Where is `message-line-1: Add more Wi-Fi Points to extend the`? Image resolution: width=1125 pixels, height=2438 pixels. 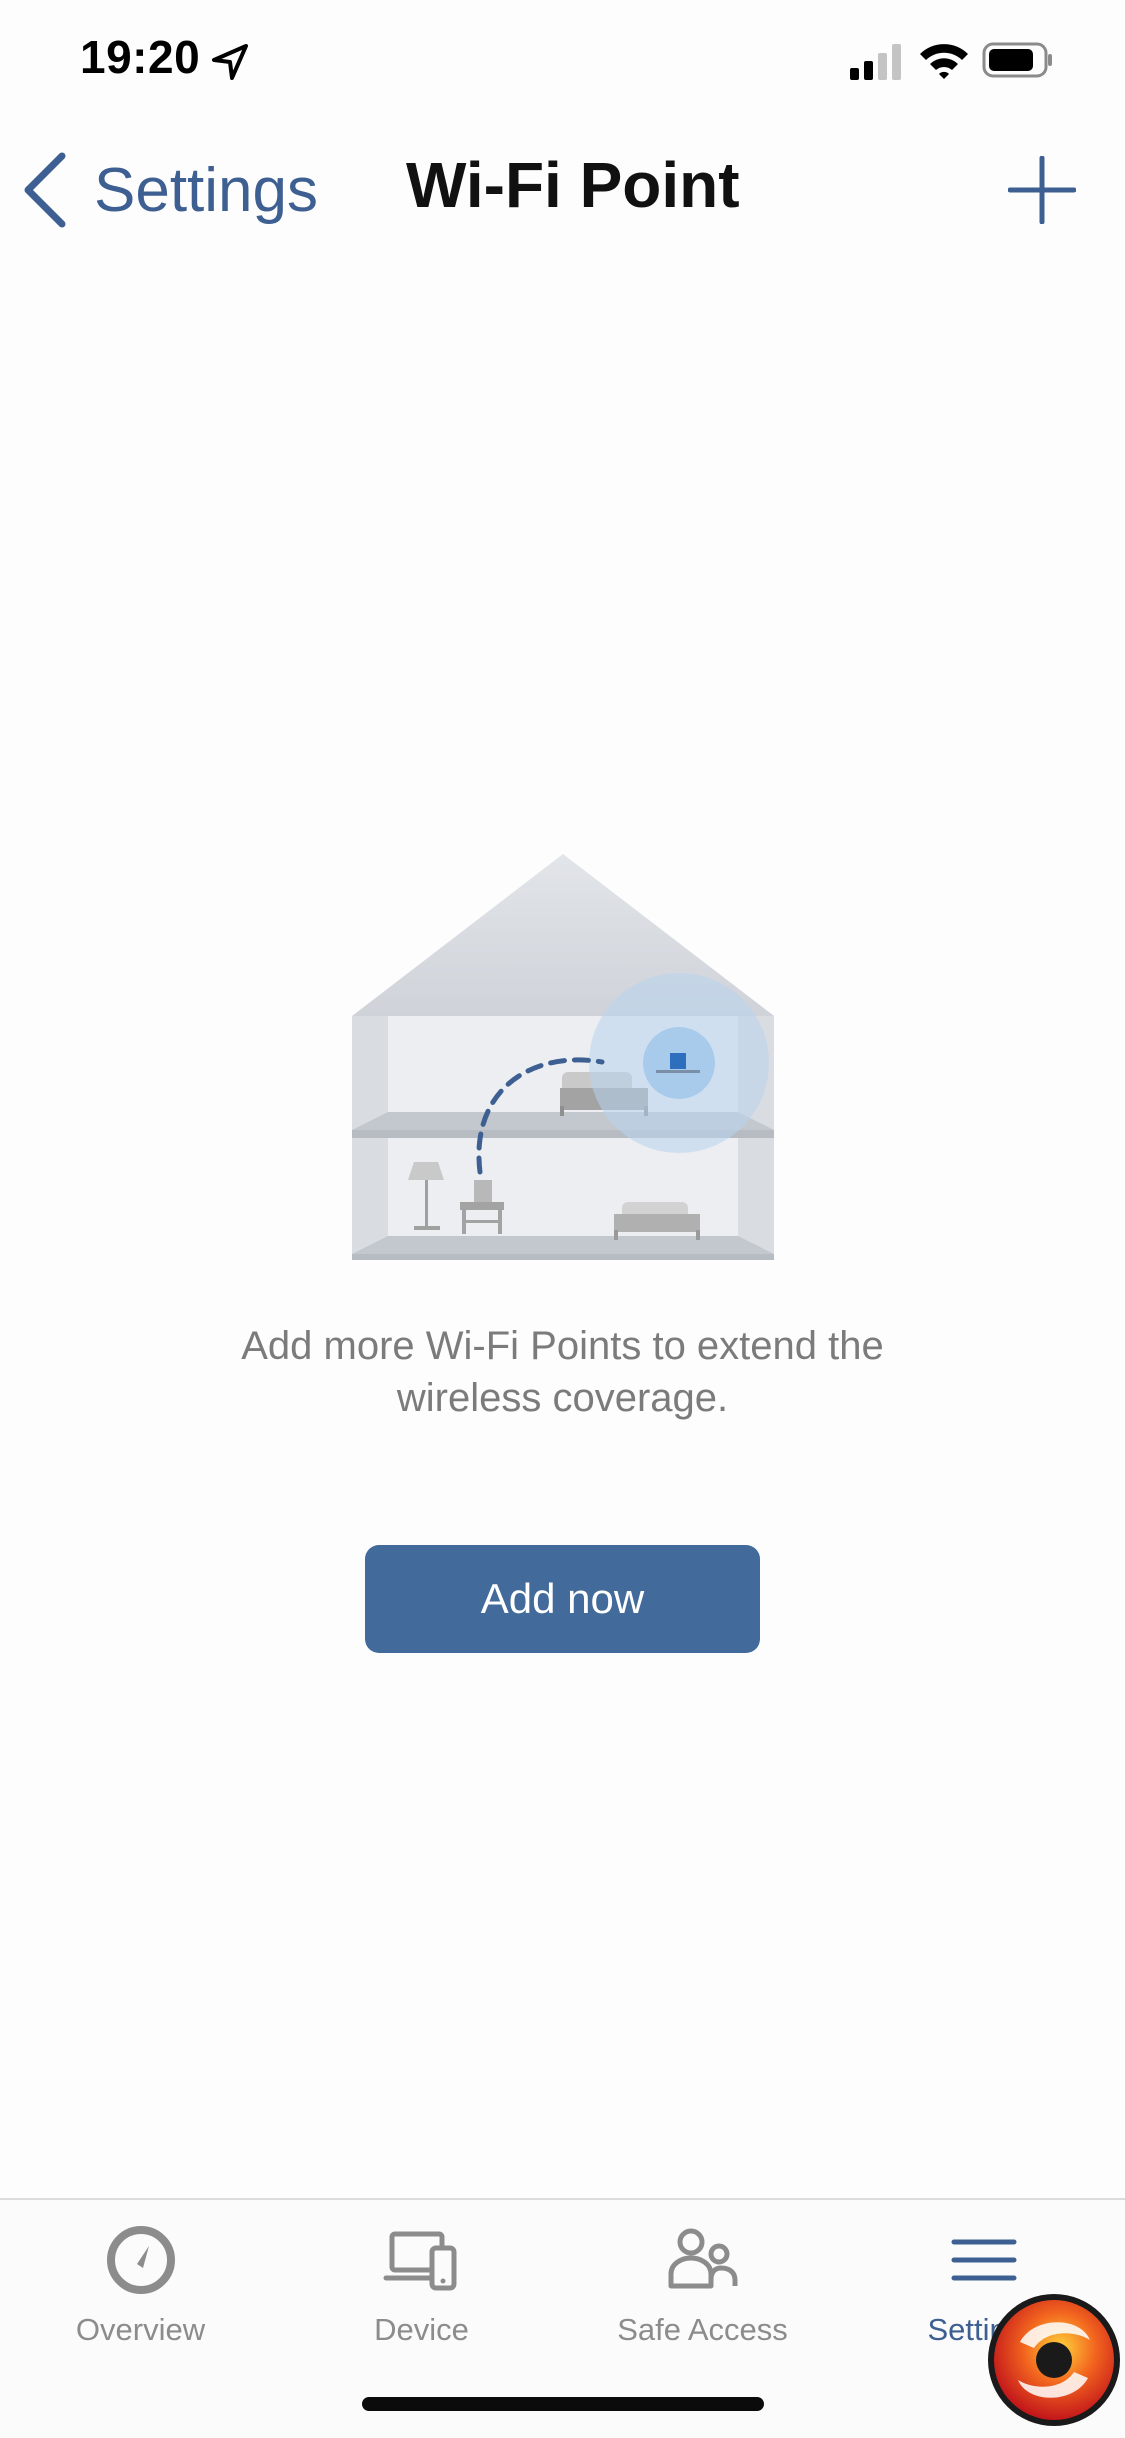
message-line-1: Add more Wi-Fi Points to extend the is located at coordinates (562, 1346).